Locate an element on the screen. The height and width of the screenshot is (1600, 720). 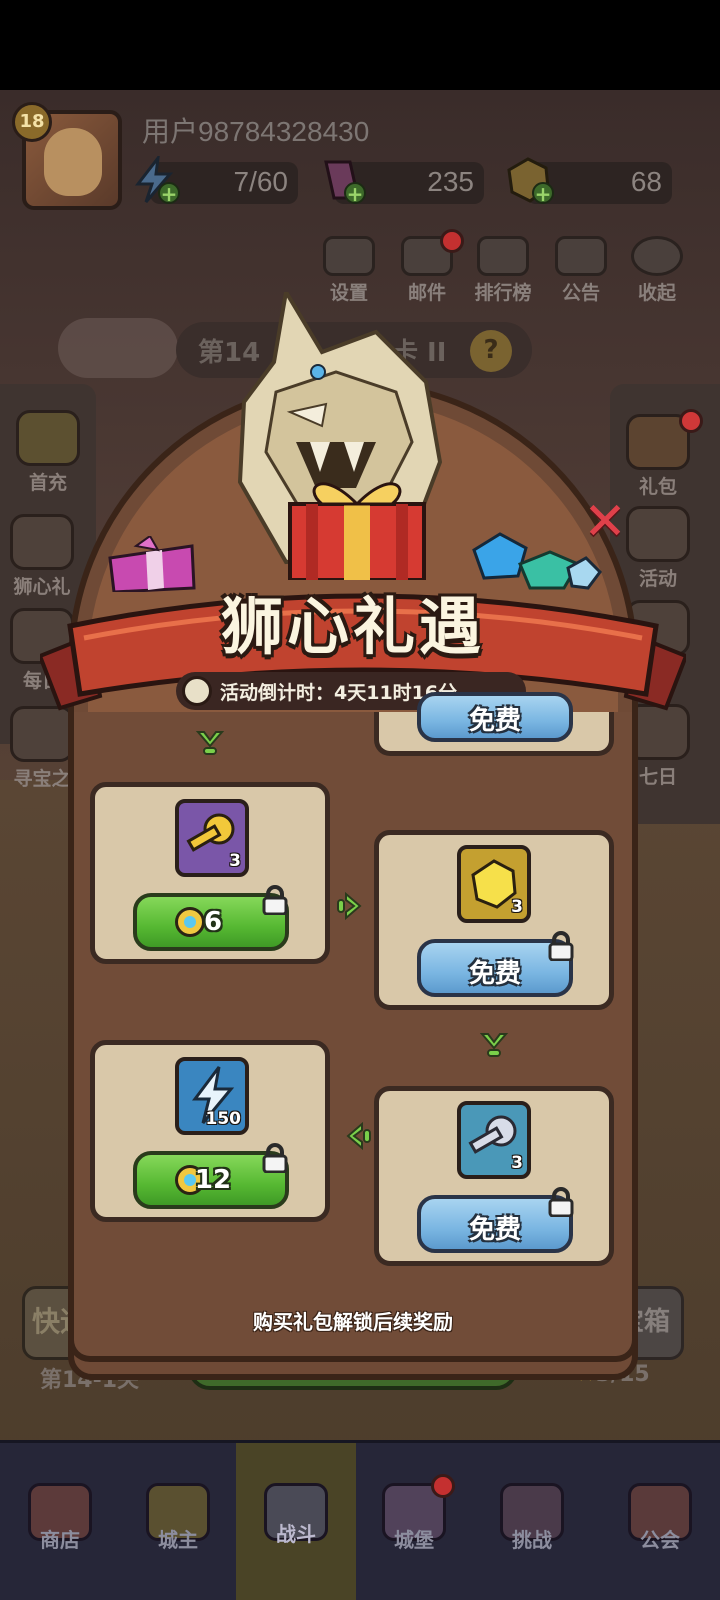
clock-icon is located at coordinates (197, 691).